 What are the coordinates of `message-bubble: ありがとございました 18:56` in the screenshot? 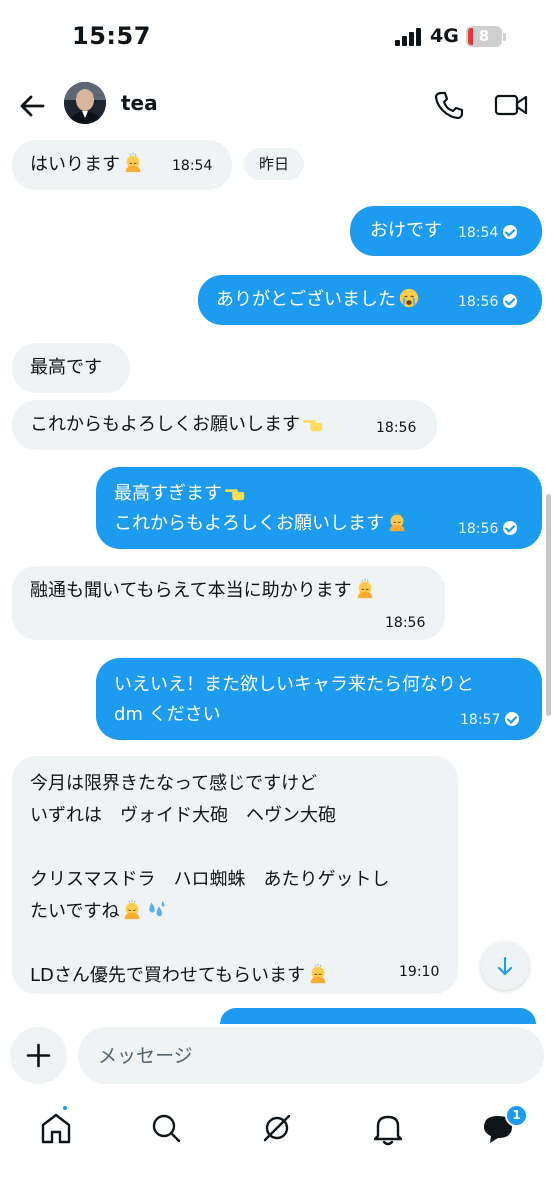 It's located at (370, 300).